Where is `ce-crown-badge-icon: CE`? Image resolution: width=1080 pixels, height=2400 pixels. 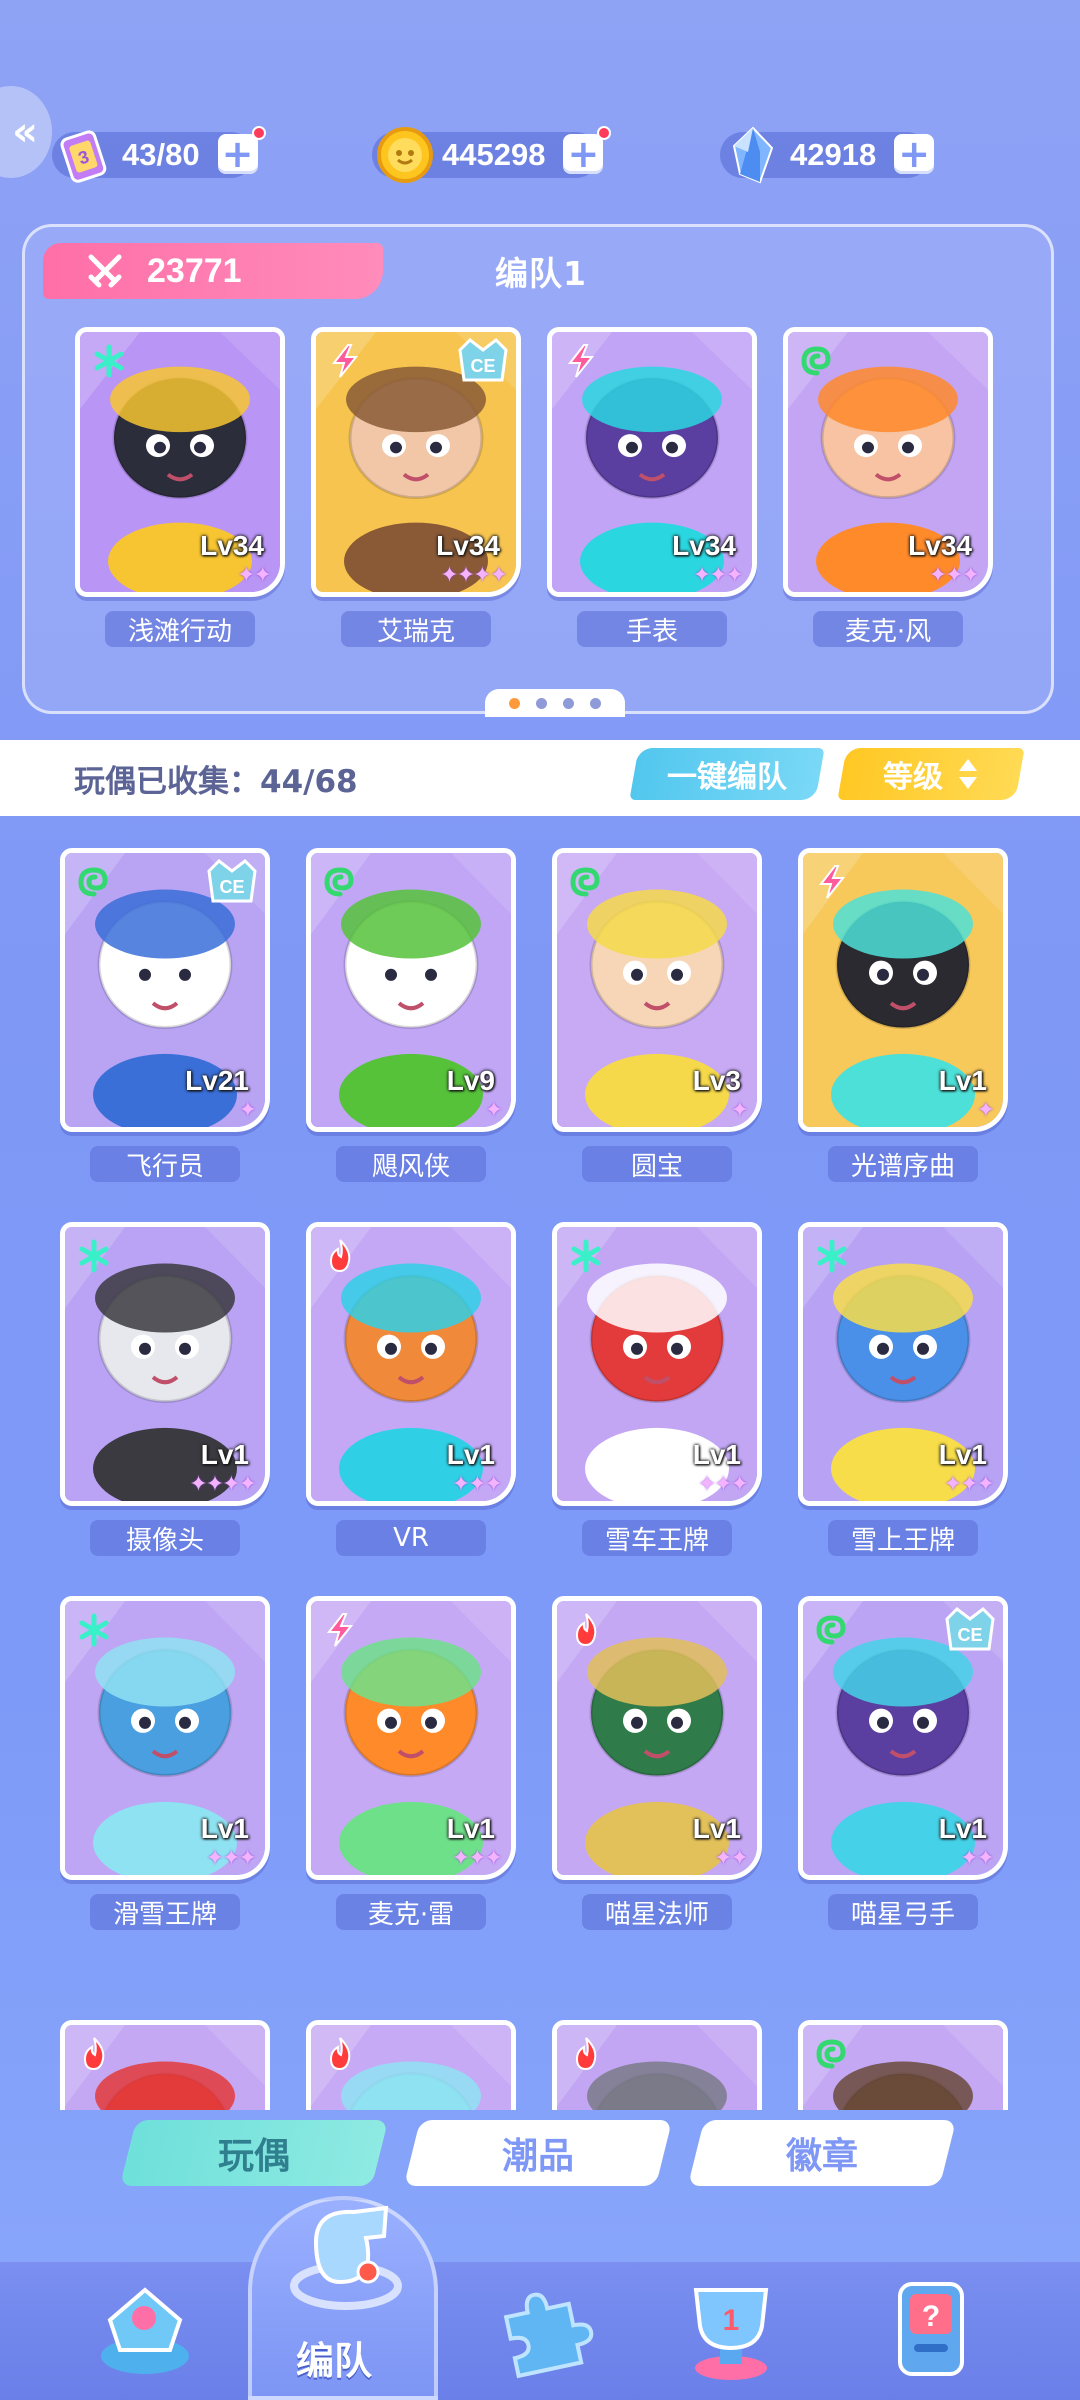
ce-crown-badge-icon: CE is located at coordinates (970, 1629).